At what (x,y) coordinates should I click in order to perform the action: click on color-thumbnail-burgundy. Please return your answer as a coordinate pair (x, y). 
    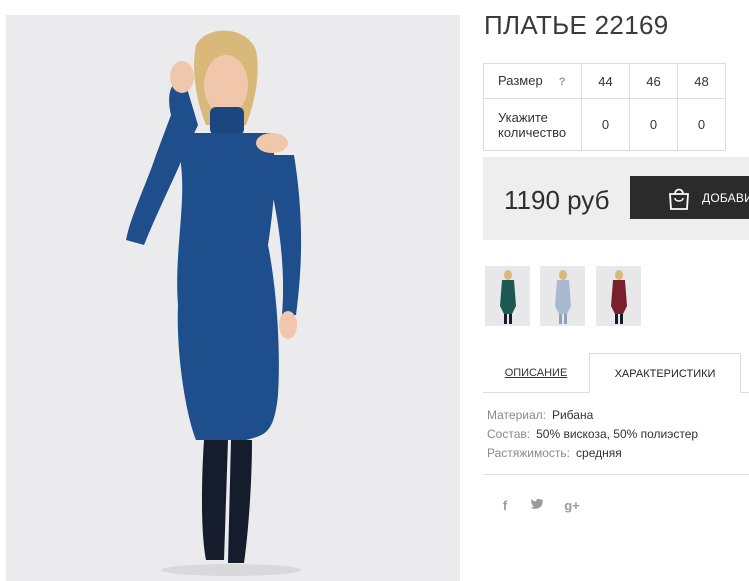
    Looking at the image, I should click on (618, 296).